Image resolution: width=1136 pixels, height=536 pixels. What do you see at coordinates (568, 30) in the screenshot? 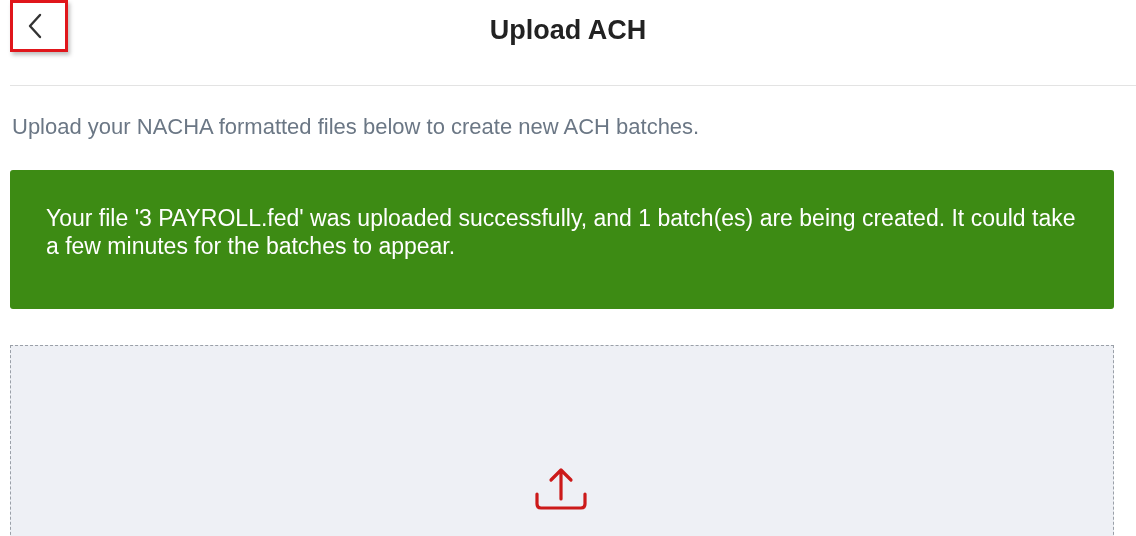
I see `page-title: Upload ACH` at bounding box center [568, 30].